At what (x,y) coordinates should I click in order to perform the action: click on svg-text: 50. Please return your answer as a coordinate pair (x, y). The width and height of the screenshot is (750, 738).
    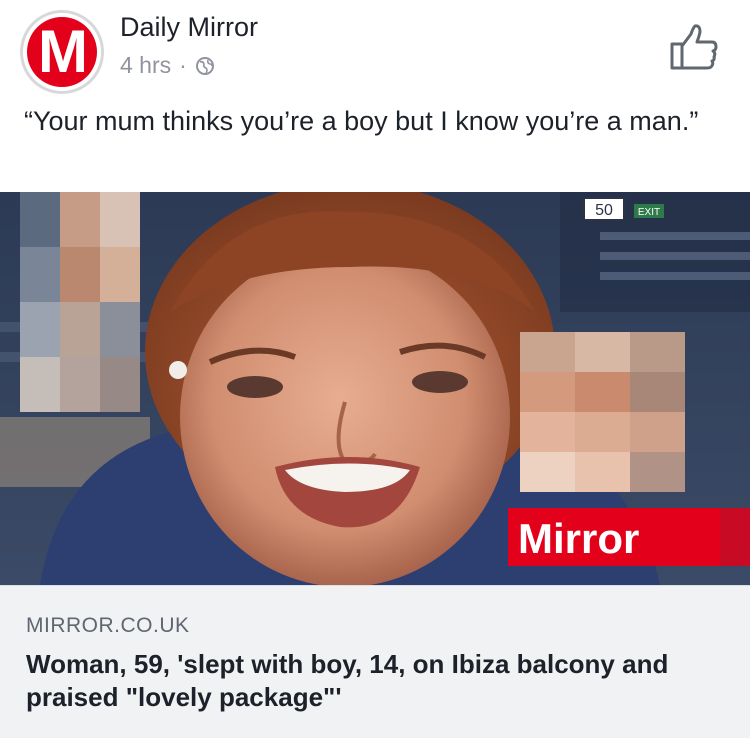
    Looking at the image, I should click on (604, 210).